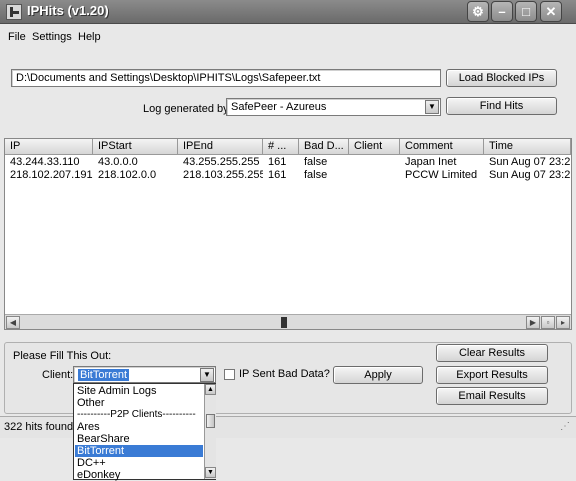 The image size is (576, 481). I want to click on dropdown-option: DC++, so click(139, 463).